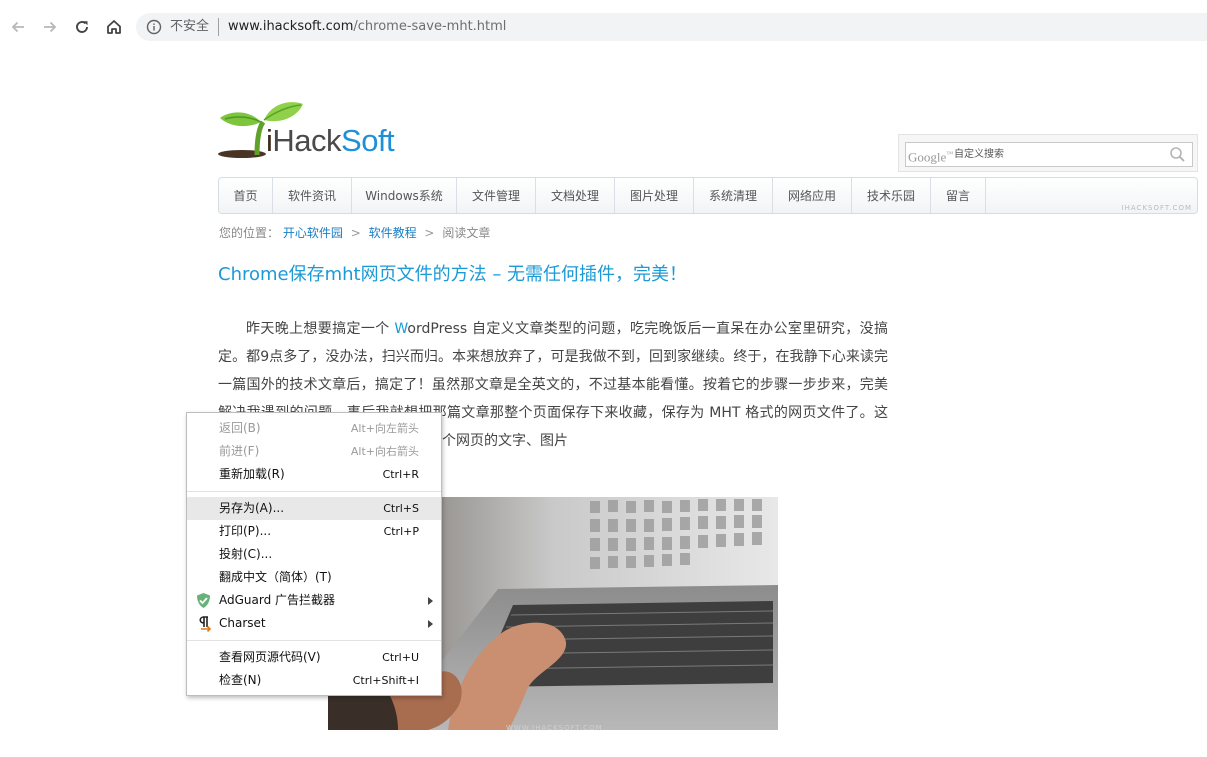 Image resolution: width=1207 pixels, height=757 pixels. I want to click on site-logo: iHackSoft, so click(317, 130).